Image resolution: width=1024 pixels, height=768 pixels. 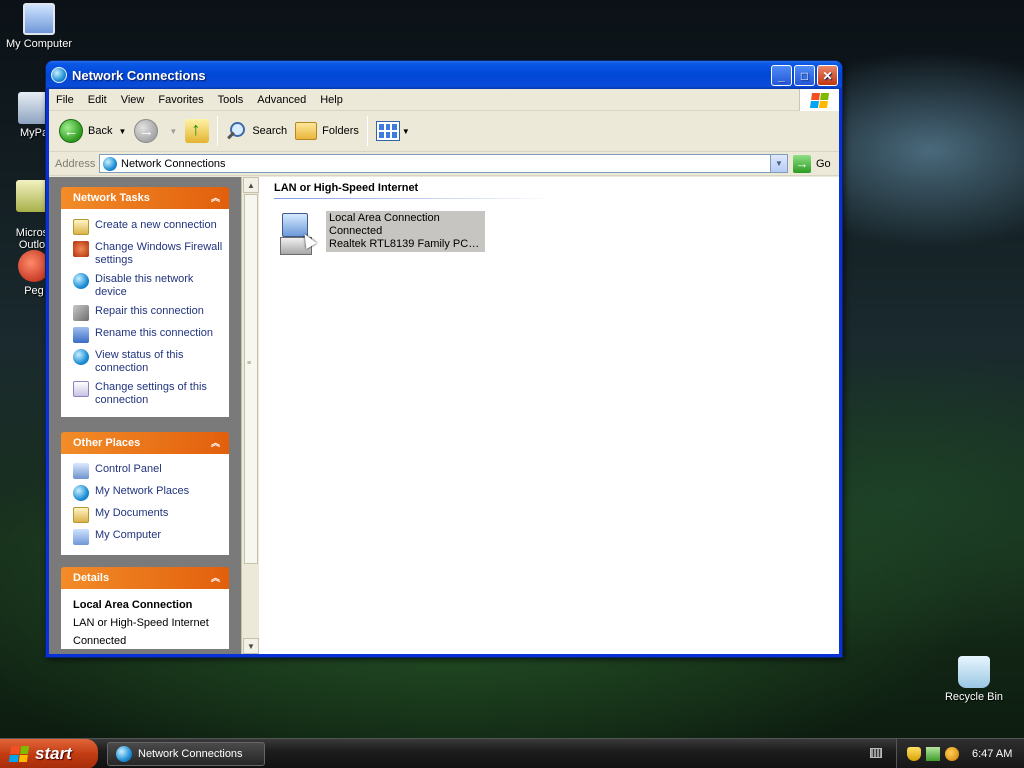 I want to click on forward-button: → ▼, so click(x=155, y=131).